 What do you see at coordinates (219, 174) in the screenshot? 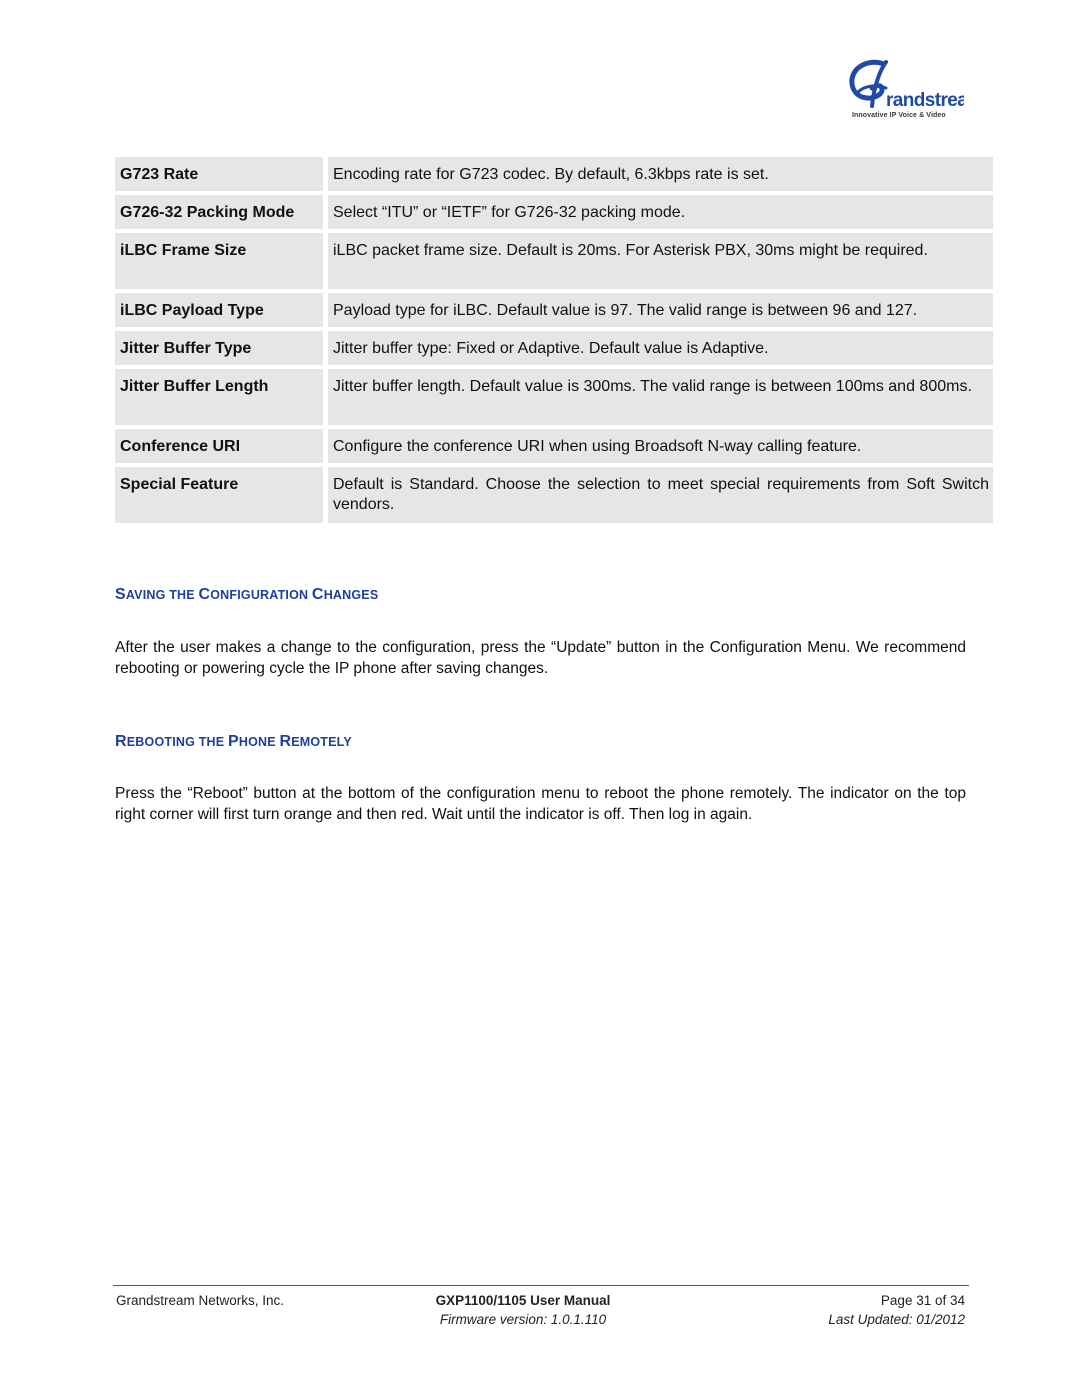
I see `parameter-name: G723 Rate` at bounding box center [219, 174].